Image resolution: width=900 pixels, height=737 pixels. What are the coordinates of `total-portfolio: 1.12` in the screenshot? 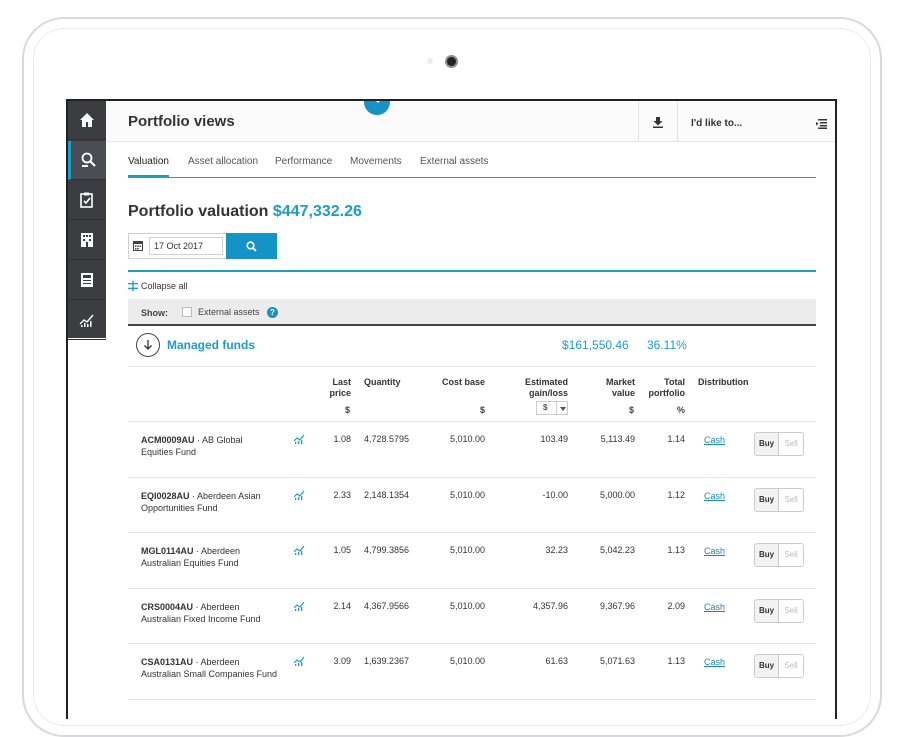 It's located at (676, 494).